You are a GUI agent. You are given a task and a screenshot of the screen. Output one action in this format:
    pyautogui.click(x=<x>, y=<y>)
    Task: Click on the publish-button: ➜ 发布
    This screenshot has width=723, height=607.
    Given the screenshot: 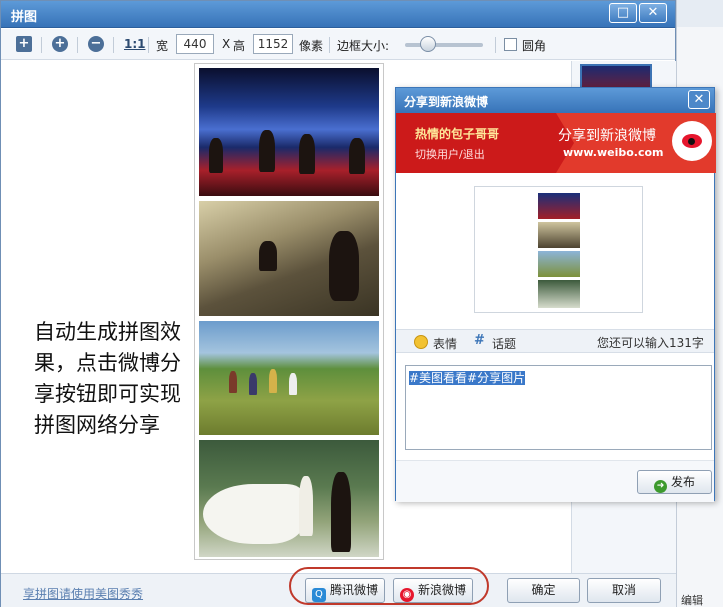 What is the action you would take?
    pyautogui.click(x=674, y=482)
    